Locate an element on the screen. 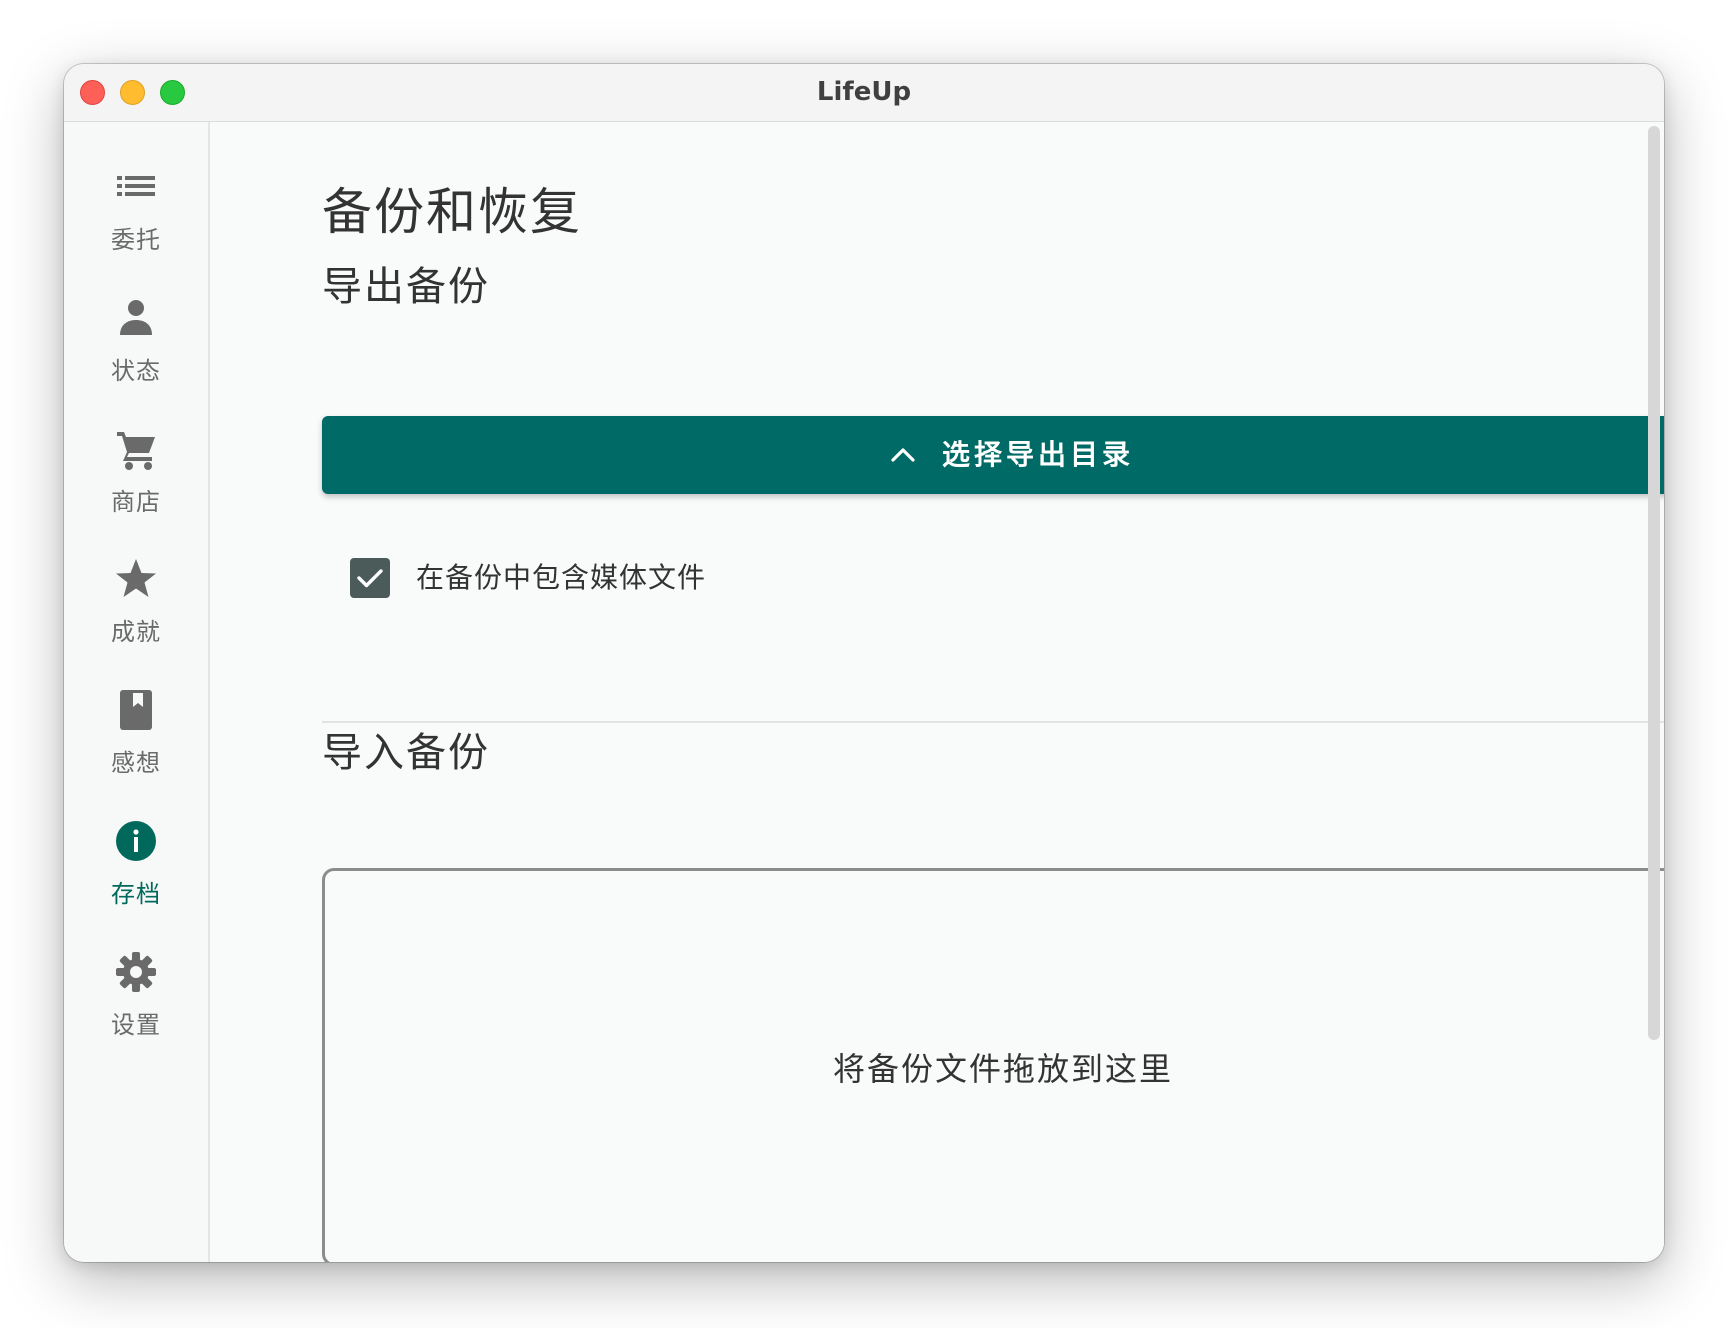 The height and width of the screenshot is (1328, 1728). checkmark-icon is located at coordinates (370, 578).